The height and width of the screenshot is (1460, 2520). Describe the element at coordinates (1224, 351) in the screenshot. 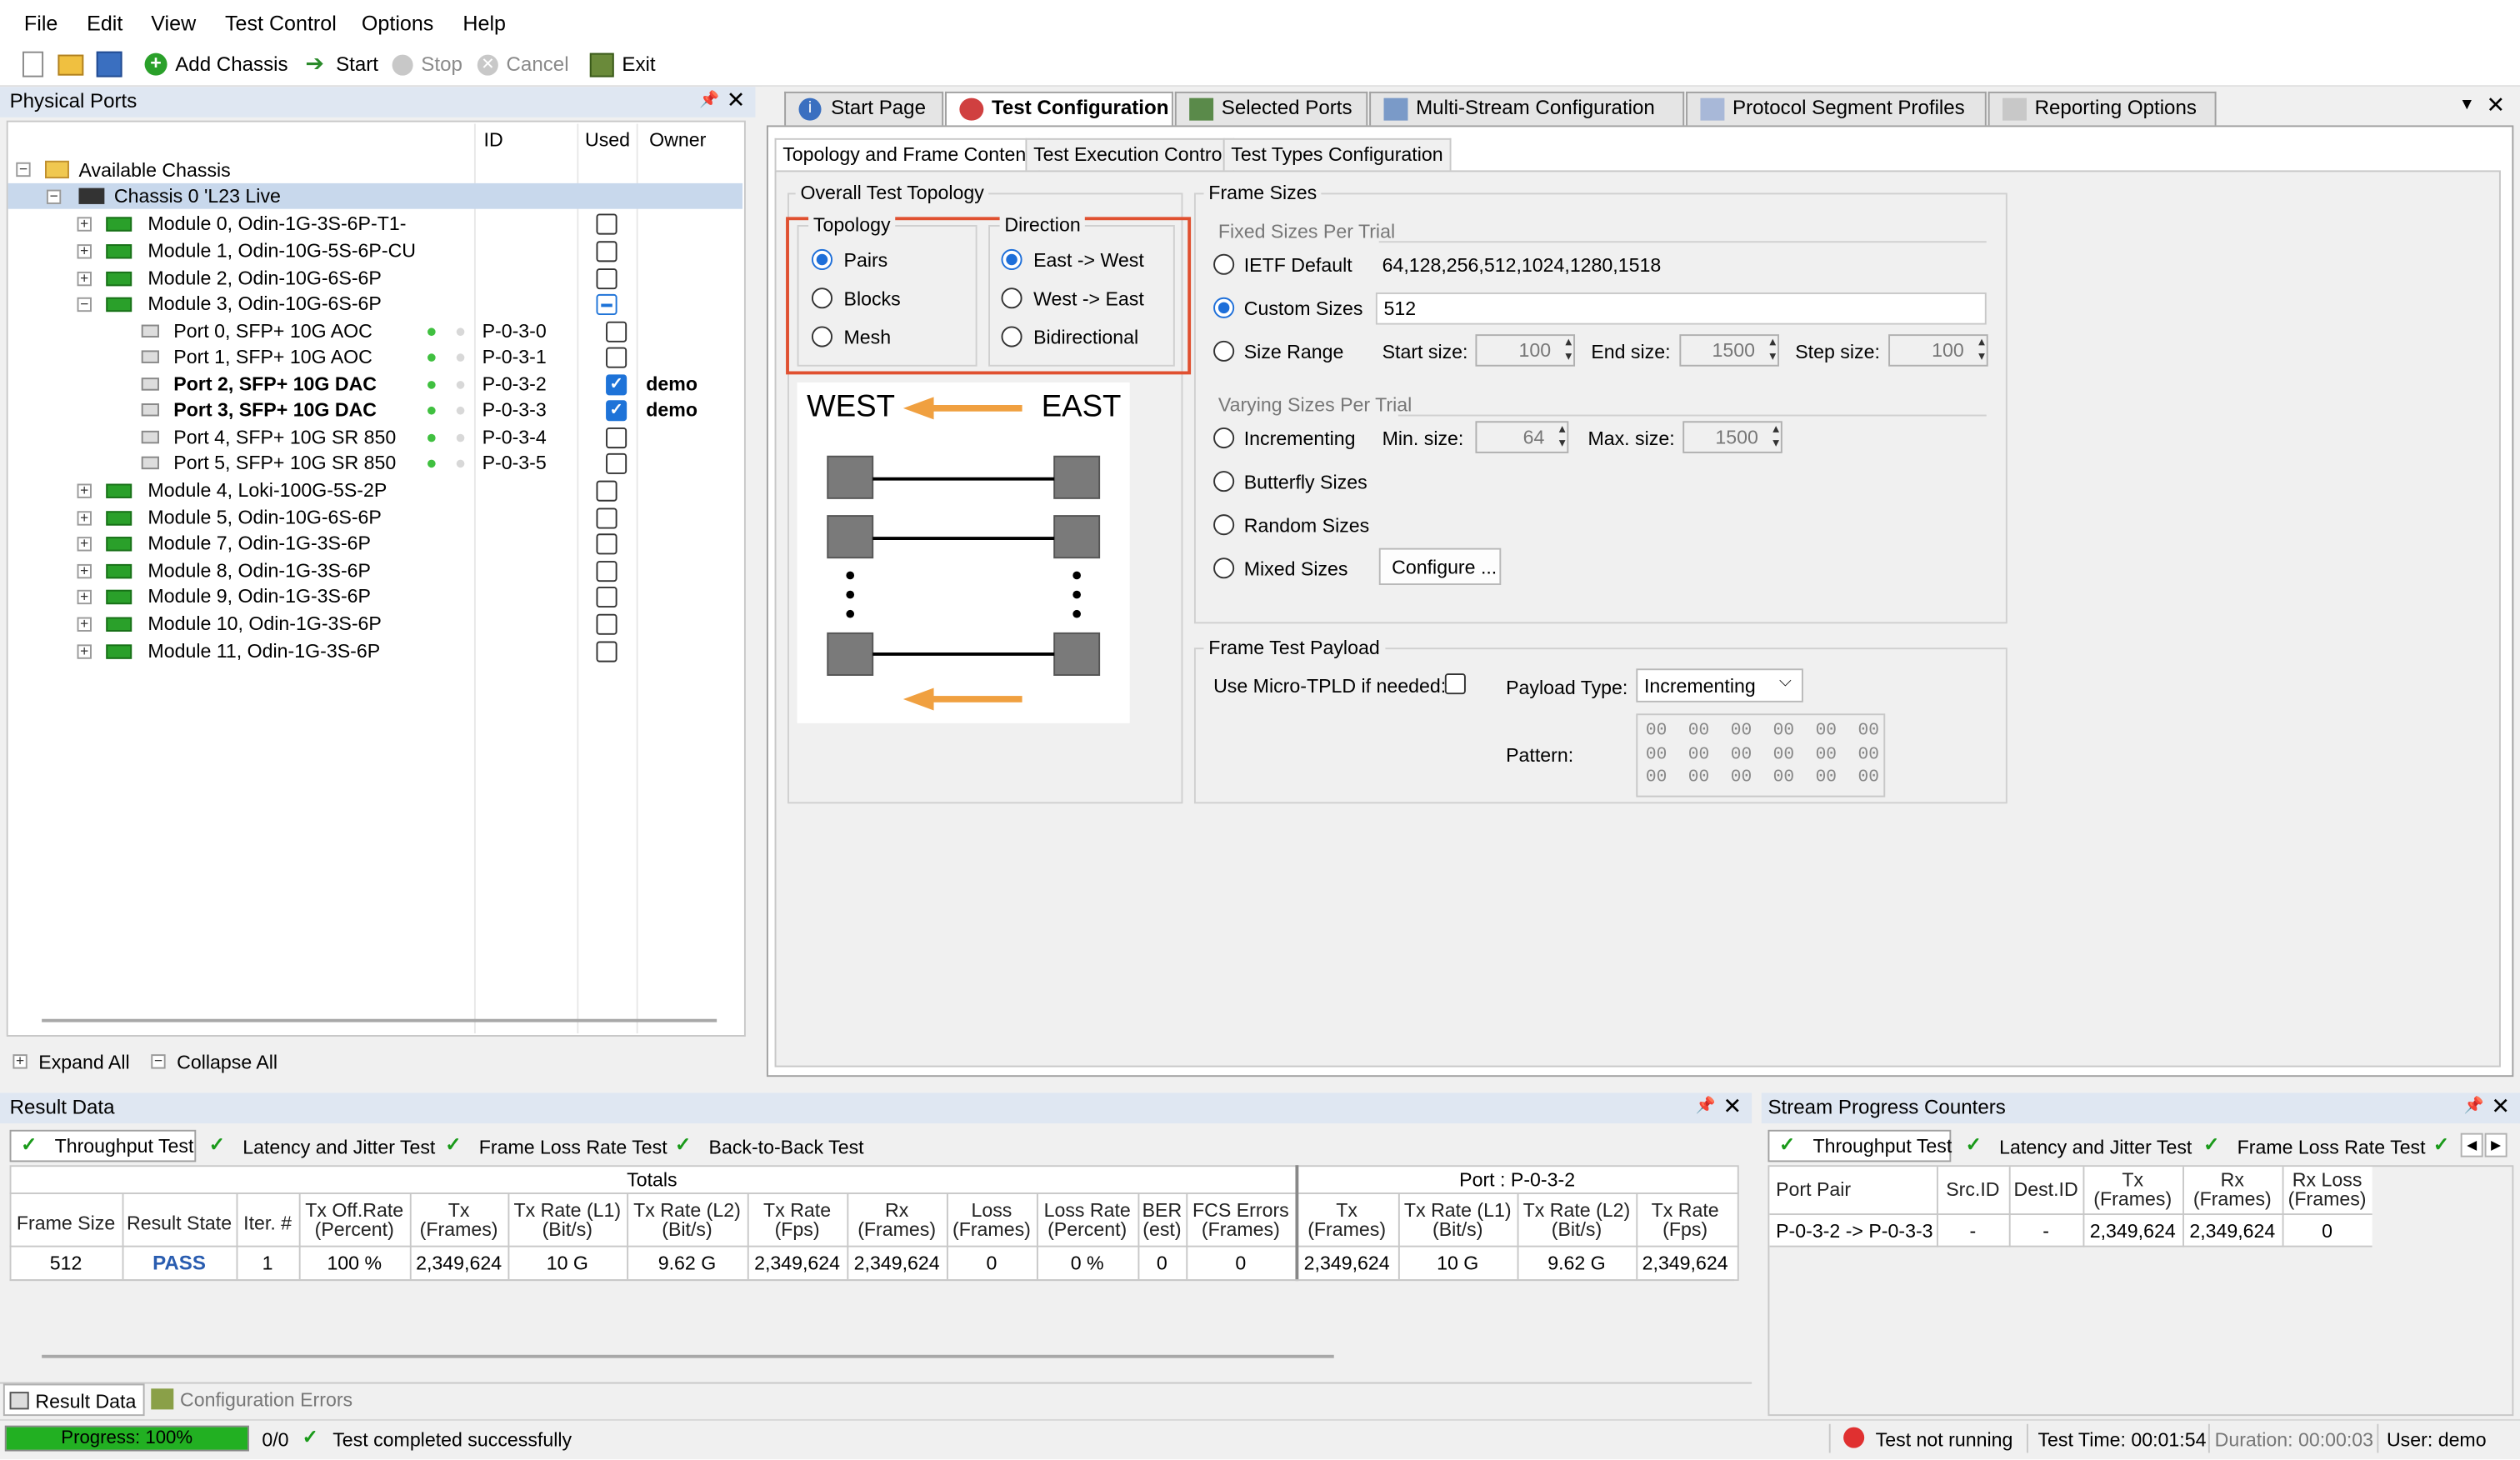

I see `radio-size-range` at that location.